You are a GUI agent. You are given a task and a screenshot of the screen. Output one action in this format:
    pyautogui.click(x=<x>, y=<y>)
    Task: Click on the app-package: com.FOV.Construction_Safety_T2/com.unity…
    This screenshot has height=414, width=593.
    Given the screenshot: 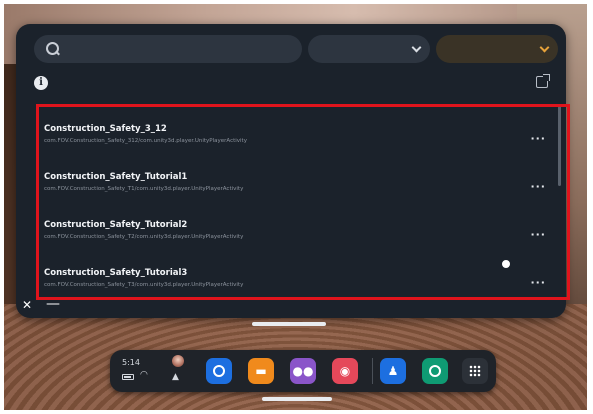 What is the action you would take?
    pyautogui.click(x=144, y=237)
    